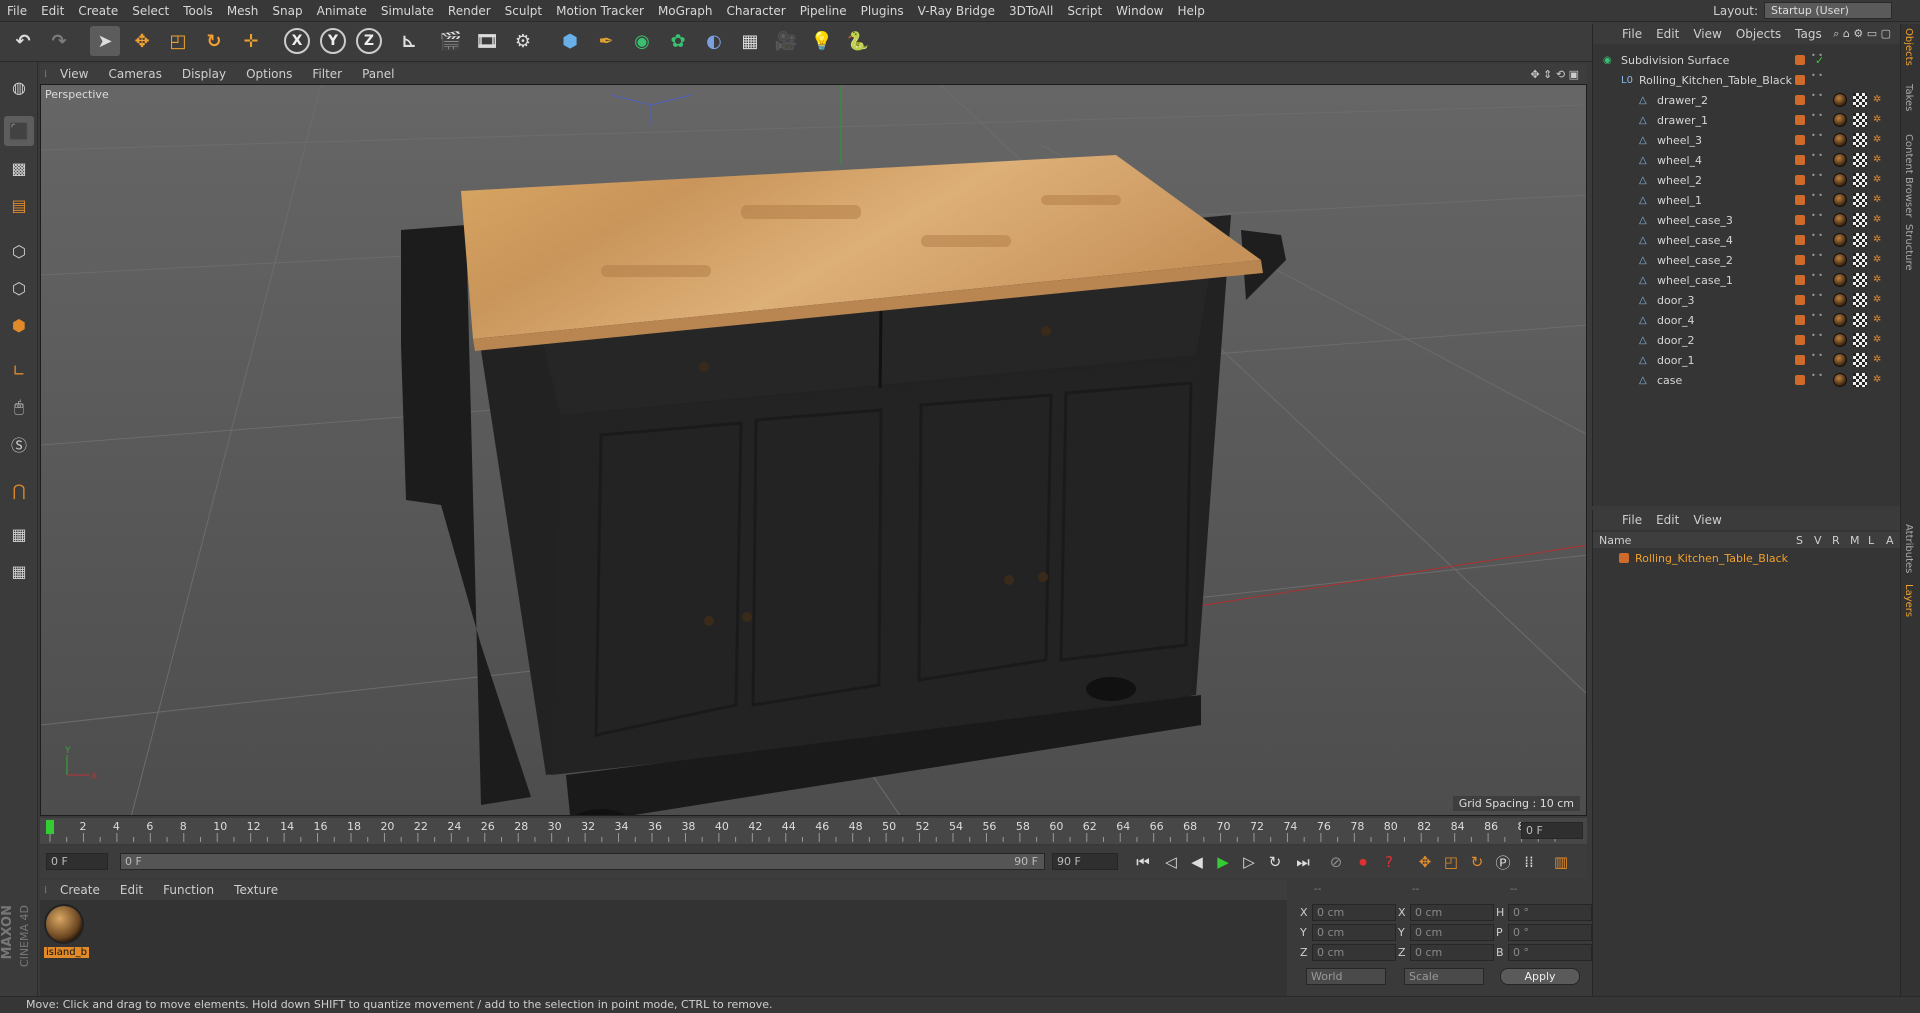 Image resolution: width=1920 pixels, height=1013 pixels. Describe the element at coordinates (1554, 74) in the screenshot. I see `viewport-nav-icons: ✥ ⇕ ⟲ ▣` at that location.